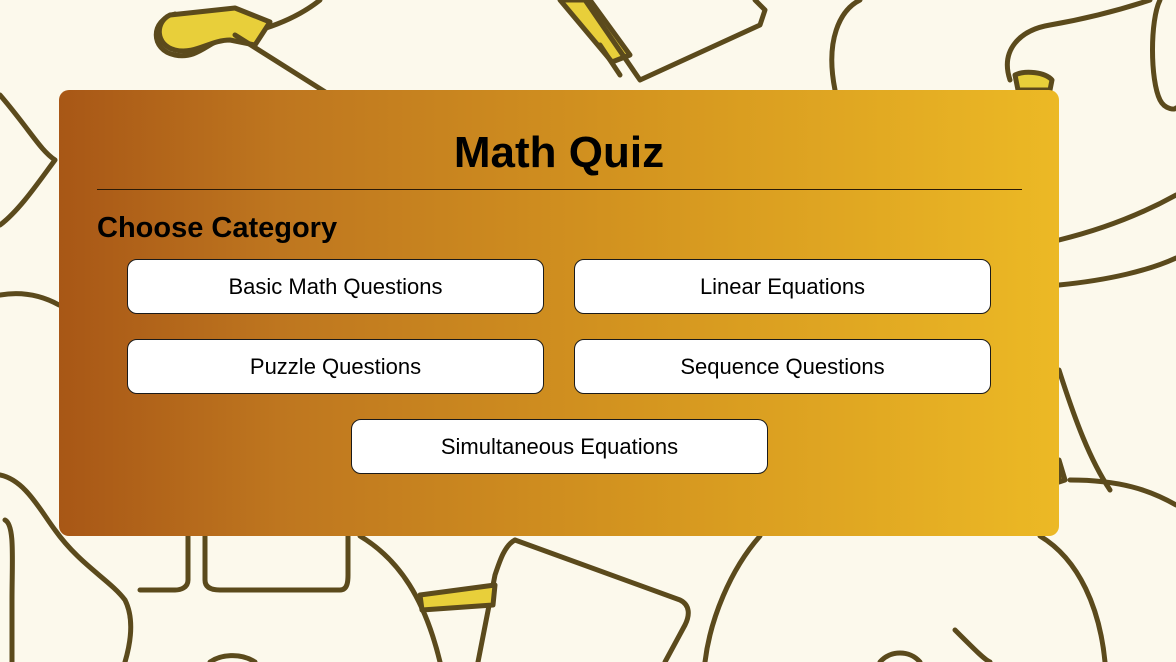 This screenshot has height=662, width=1176. I want to click on puzzle-questions-button: Puzzle Questions, so click(335, 366).